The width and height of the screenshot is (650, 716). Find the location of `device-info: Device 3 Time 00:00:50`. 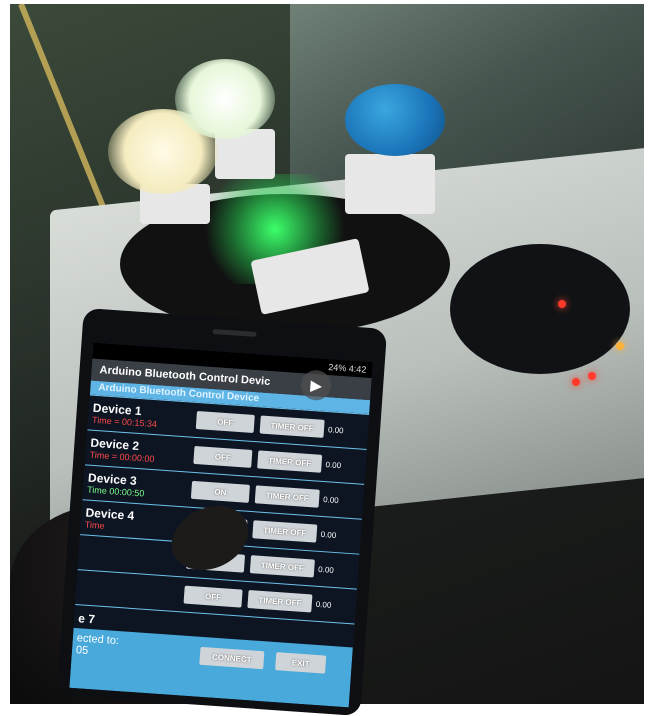

device-info: Device 3 Time 00:00:50 is located at coordinates (137, 486).